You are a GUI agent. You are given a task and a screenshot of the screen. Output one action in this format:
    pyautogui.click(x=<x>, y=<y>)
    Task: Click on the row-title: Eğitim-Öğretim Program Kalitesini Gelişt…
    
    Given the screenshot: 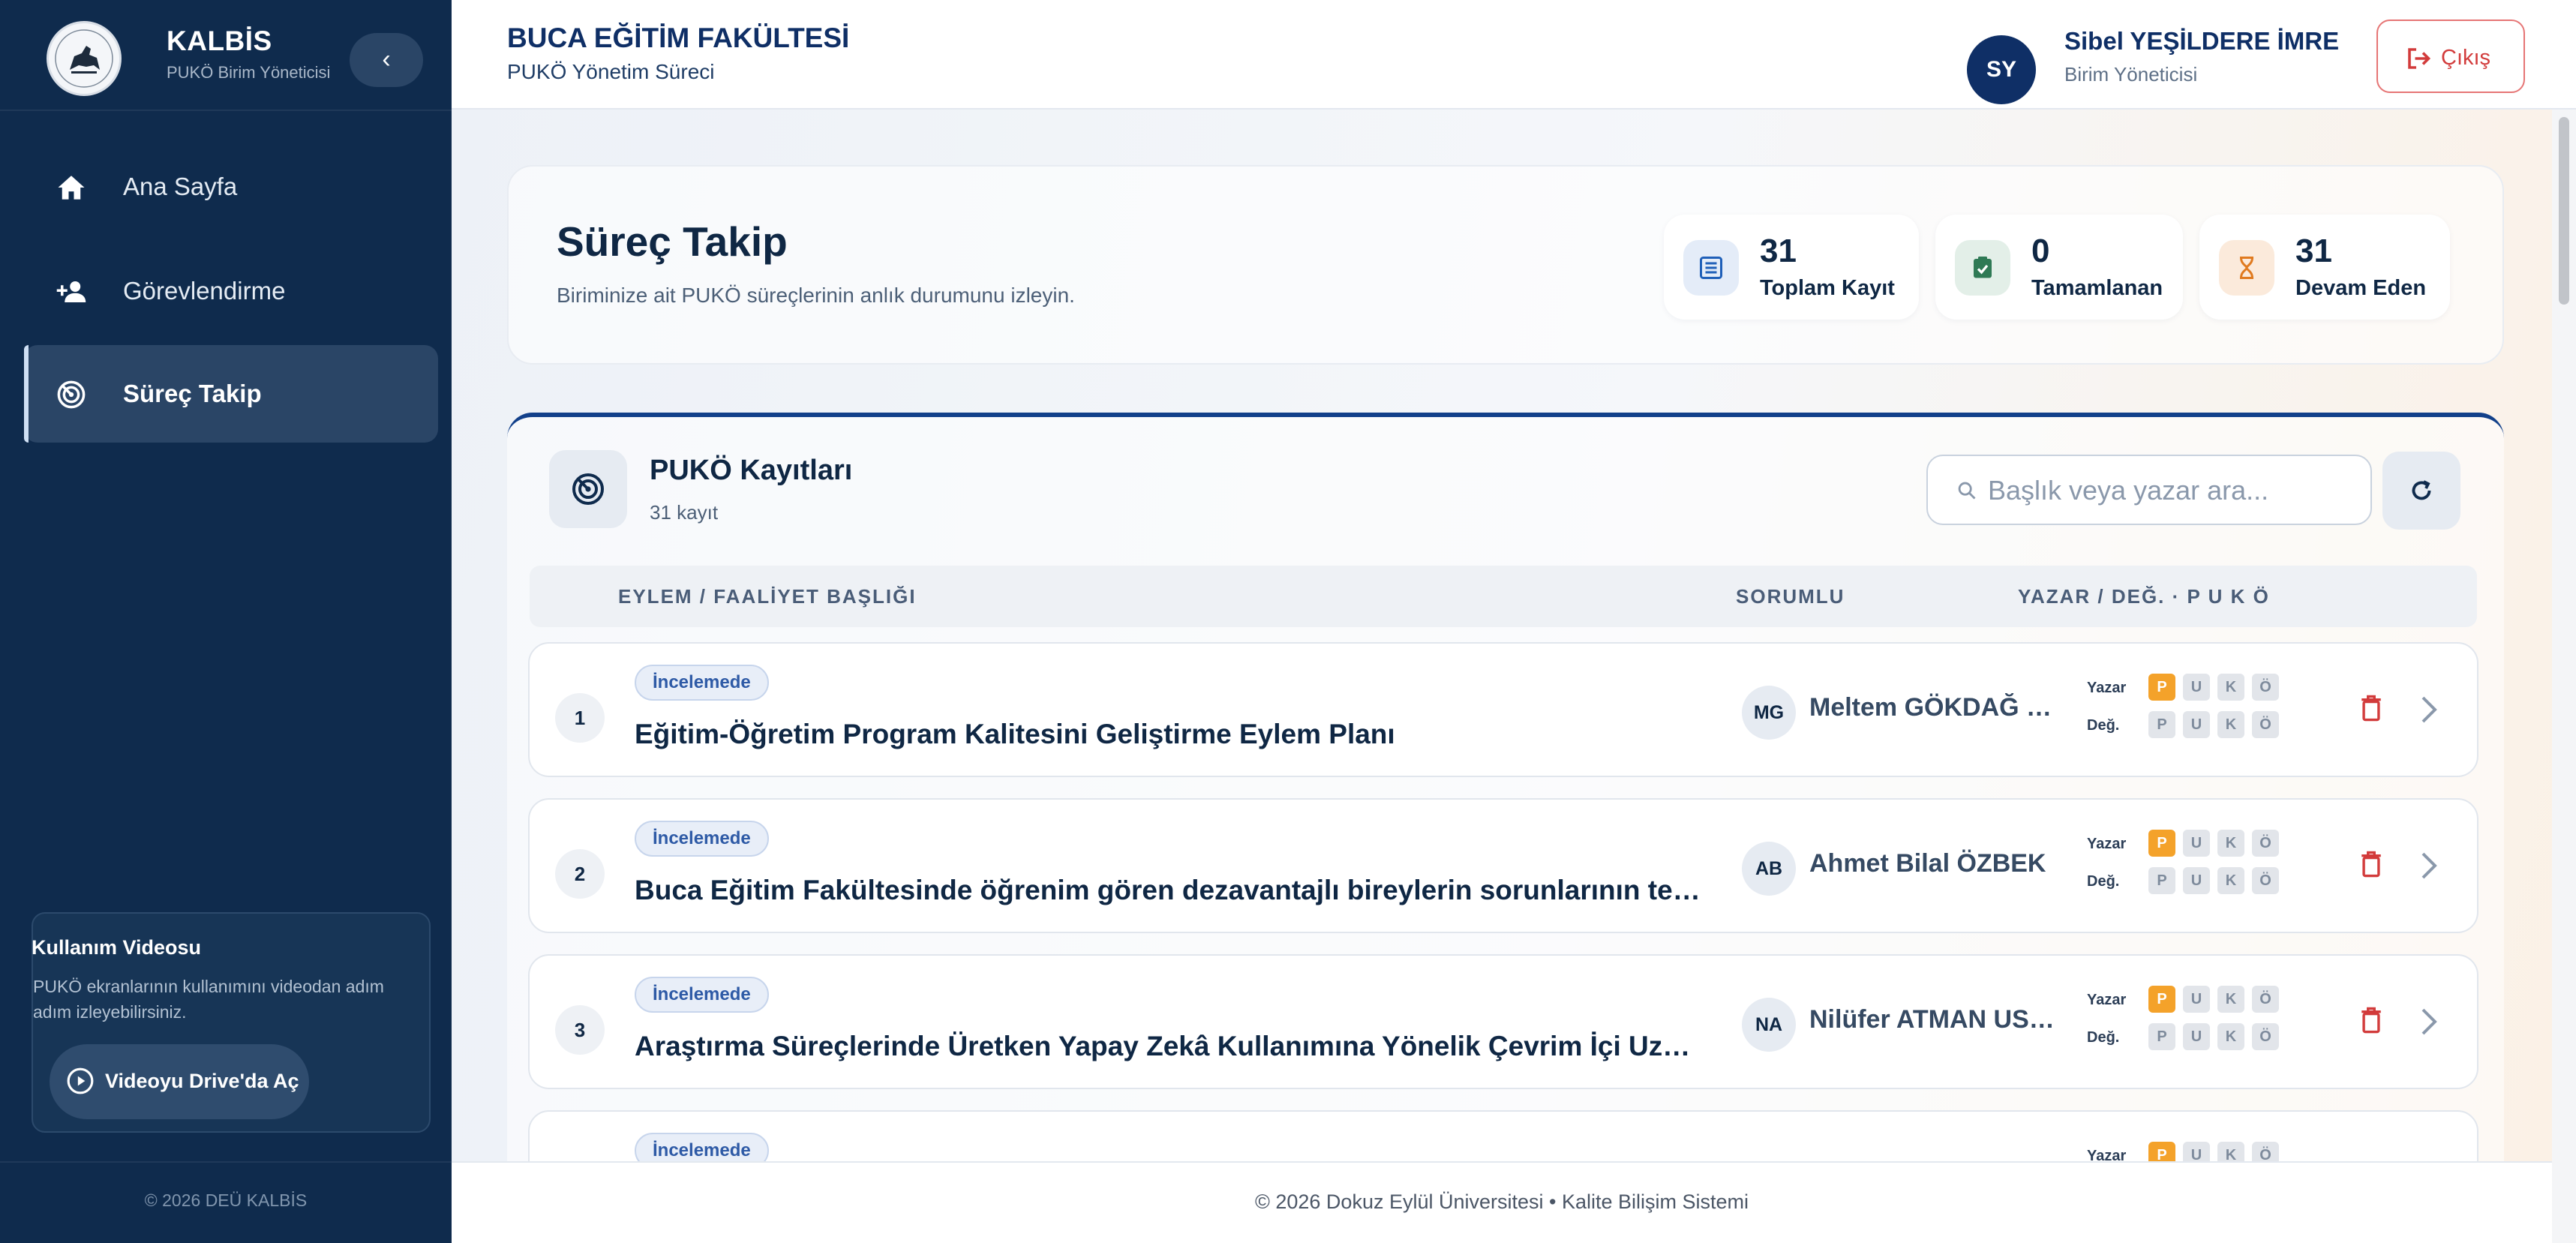 What is the action you would take?
    pyautogui.click(x=1015, y=734)
    